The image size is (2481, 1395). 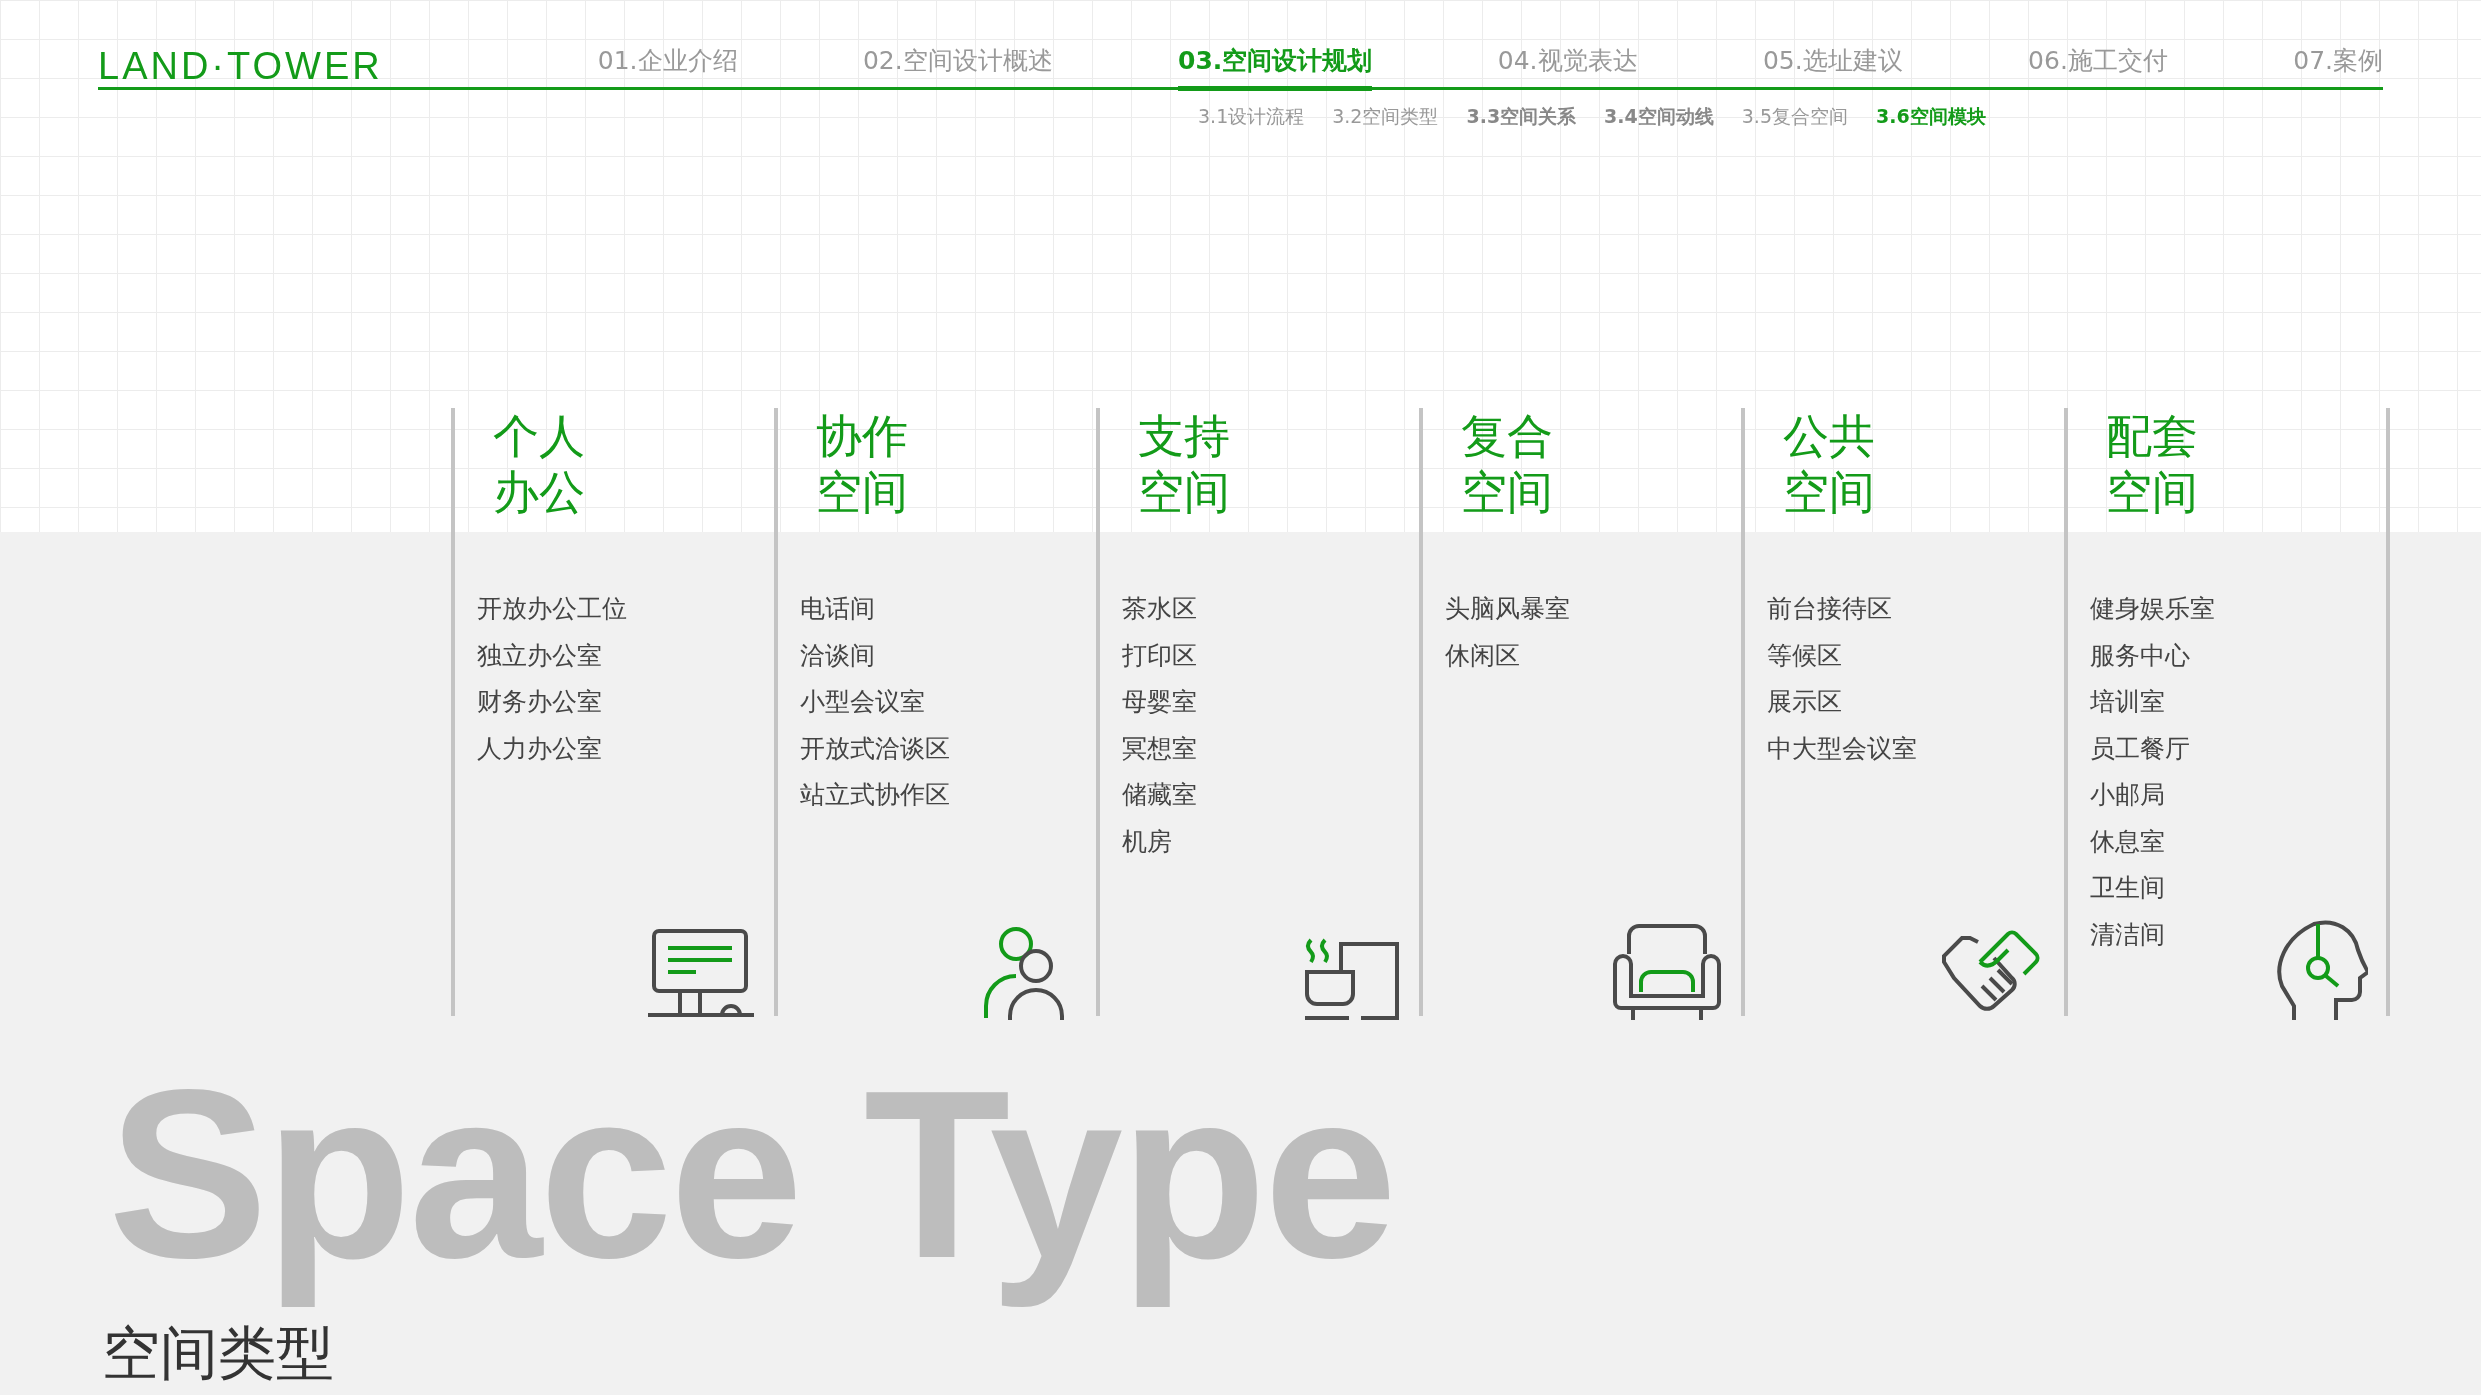 I want to click on space-item: 开放式洽谈区, so click(x=875, y=748).